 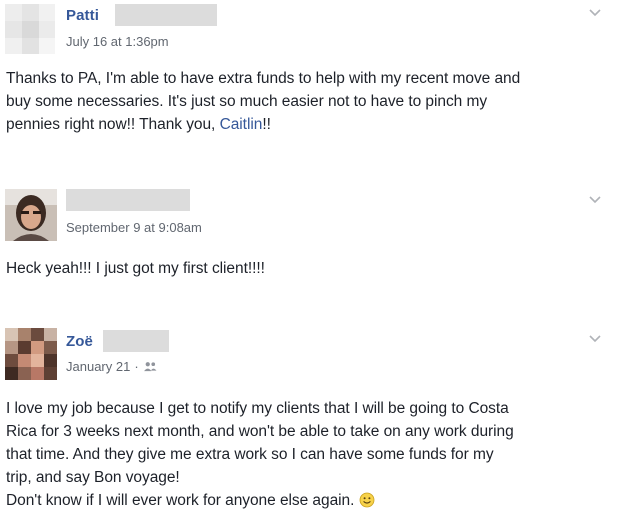 What do you see at coordinates (150, 366) in the screenshot?
I see `friends-icon` at bounding box center [150, 366].